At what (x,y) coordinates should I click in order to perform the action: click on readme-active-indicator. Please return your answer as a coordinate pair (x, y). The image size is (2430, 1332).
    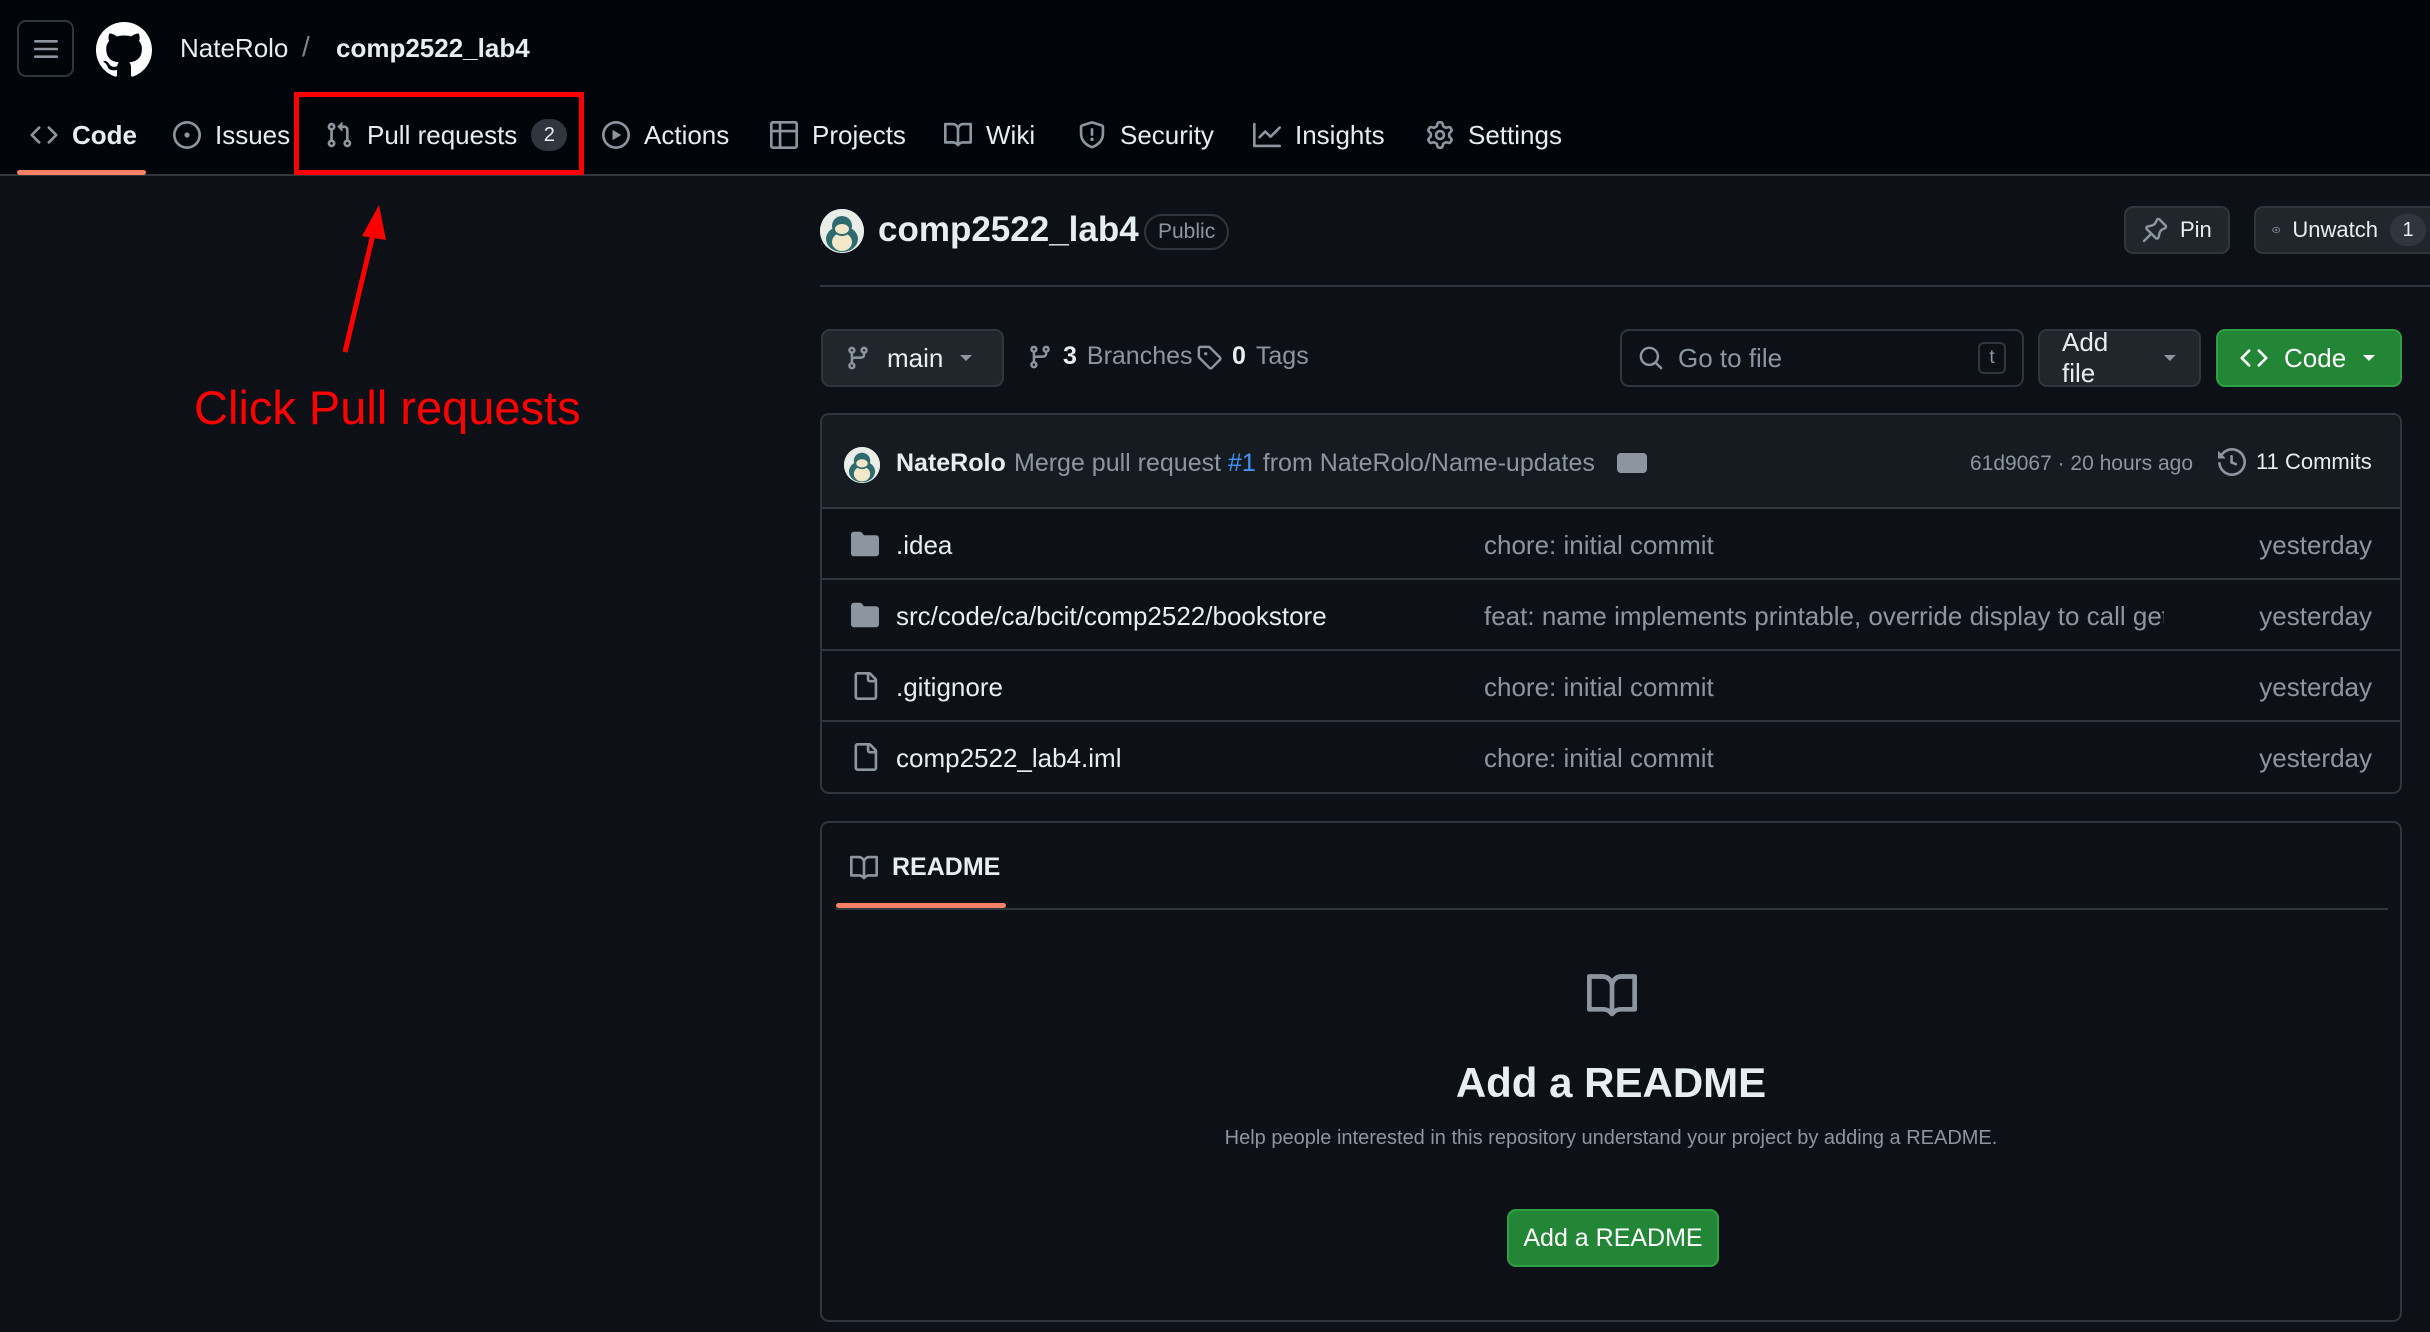
    Looking at the image, I should click on (921, 905).